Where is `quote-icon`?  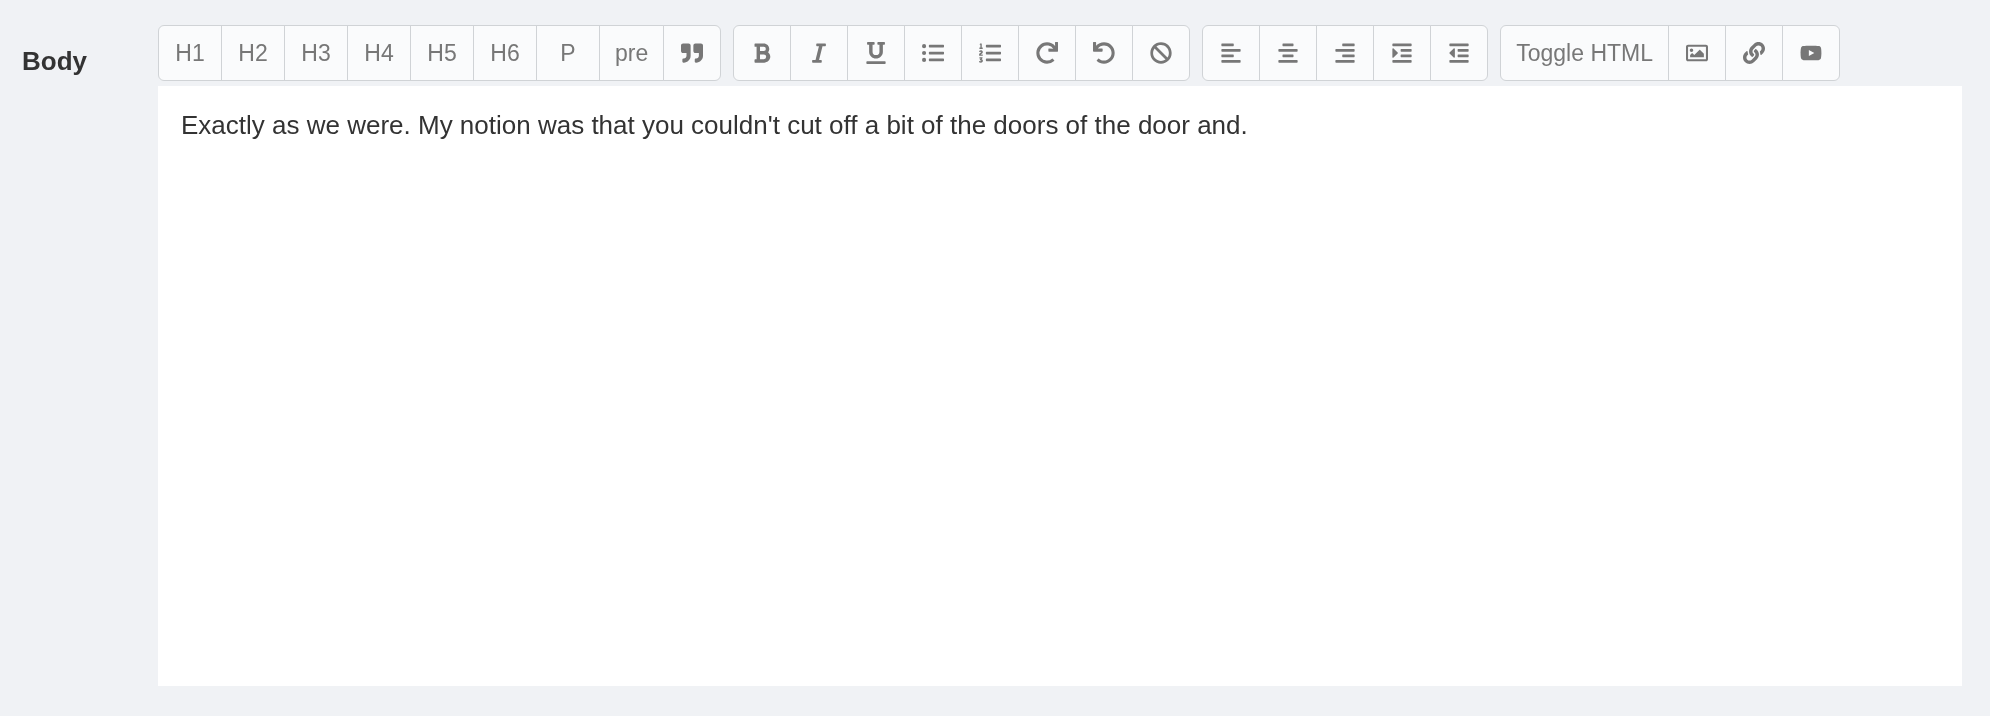 quote-icon is located at coordinates (692, 53).